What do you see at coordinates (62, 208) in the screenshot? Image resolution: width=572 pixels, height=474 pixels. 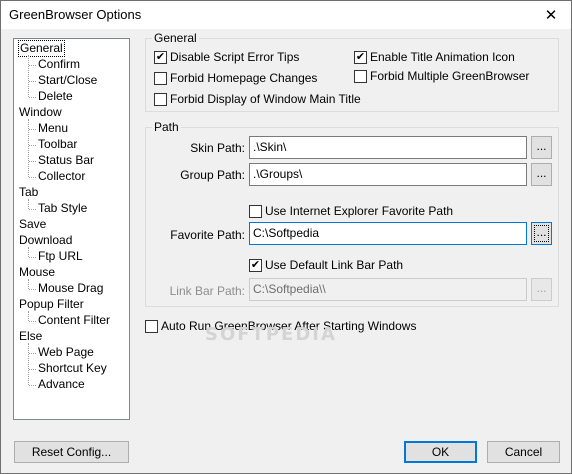 I see `tree-item-tab-style: Tab Style` at bounding box center [62, 208].